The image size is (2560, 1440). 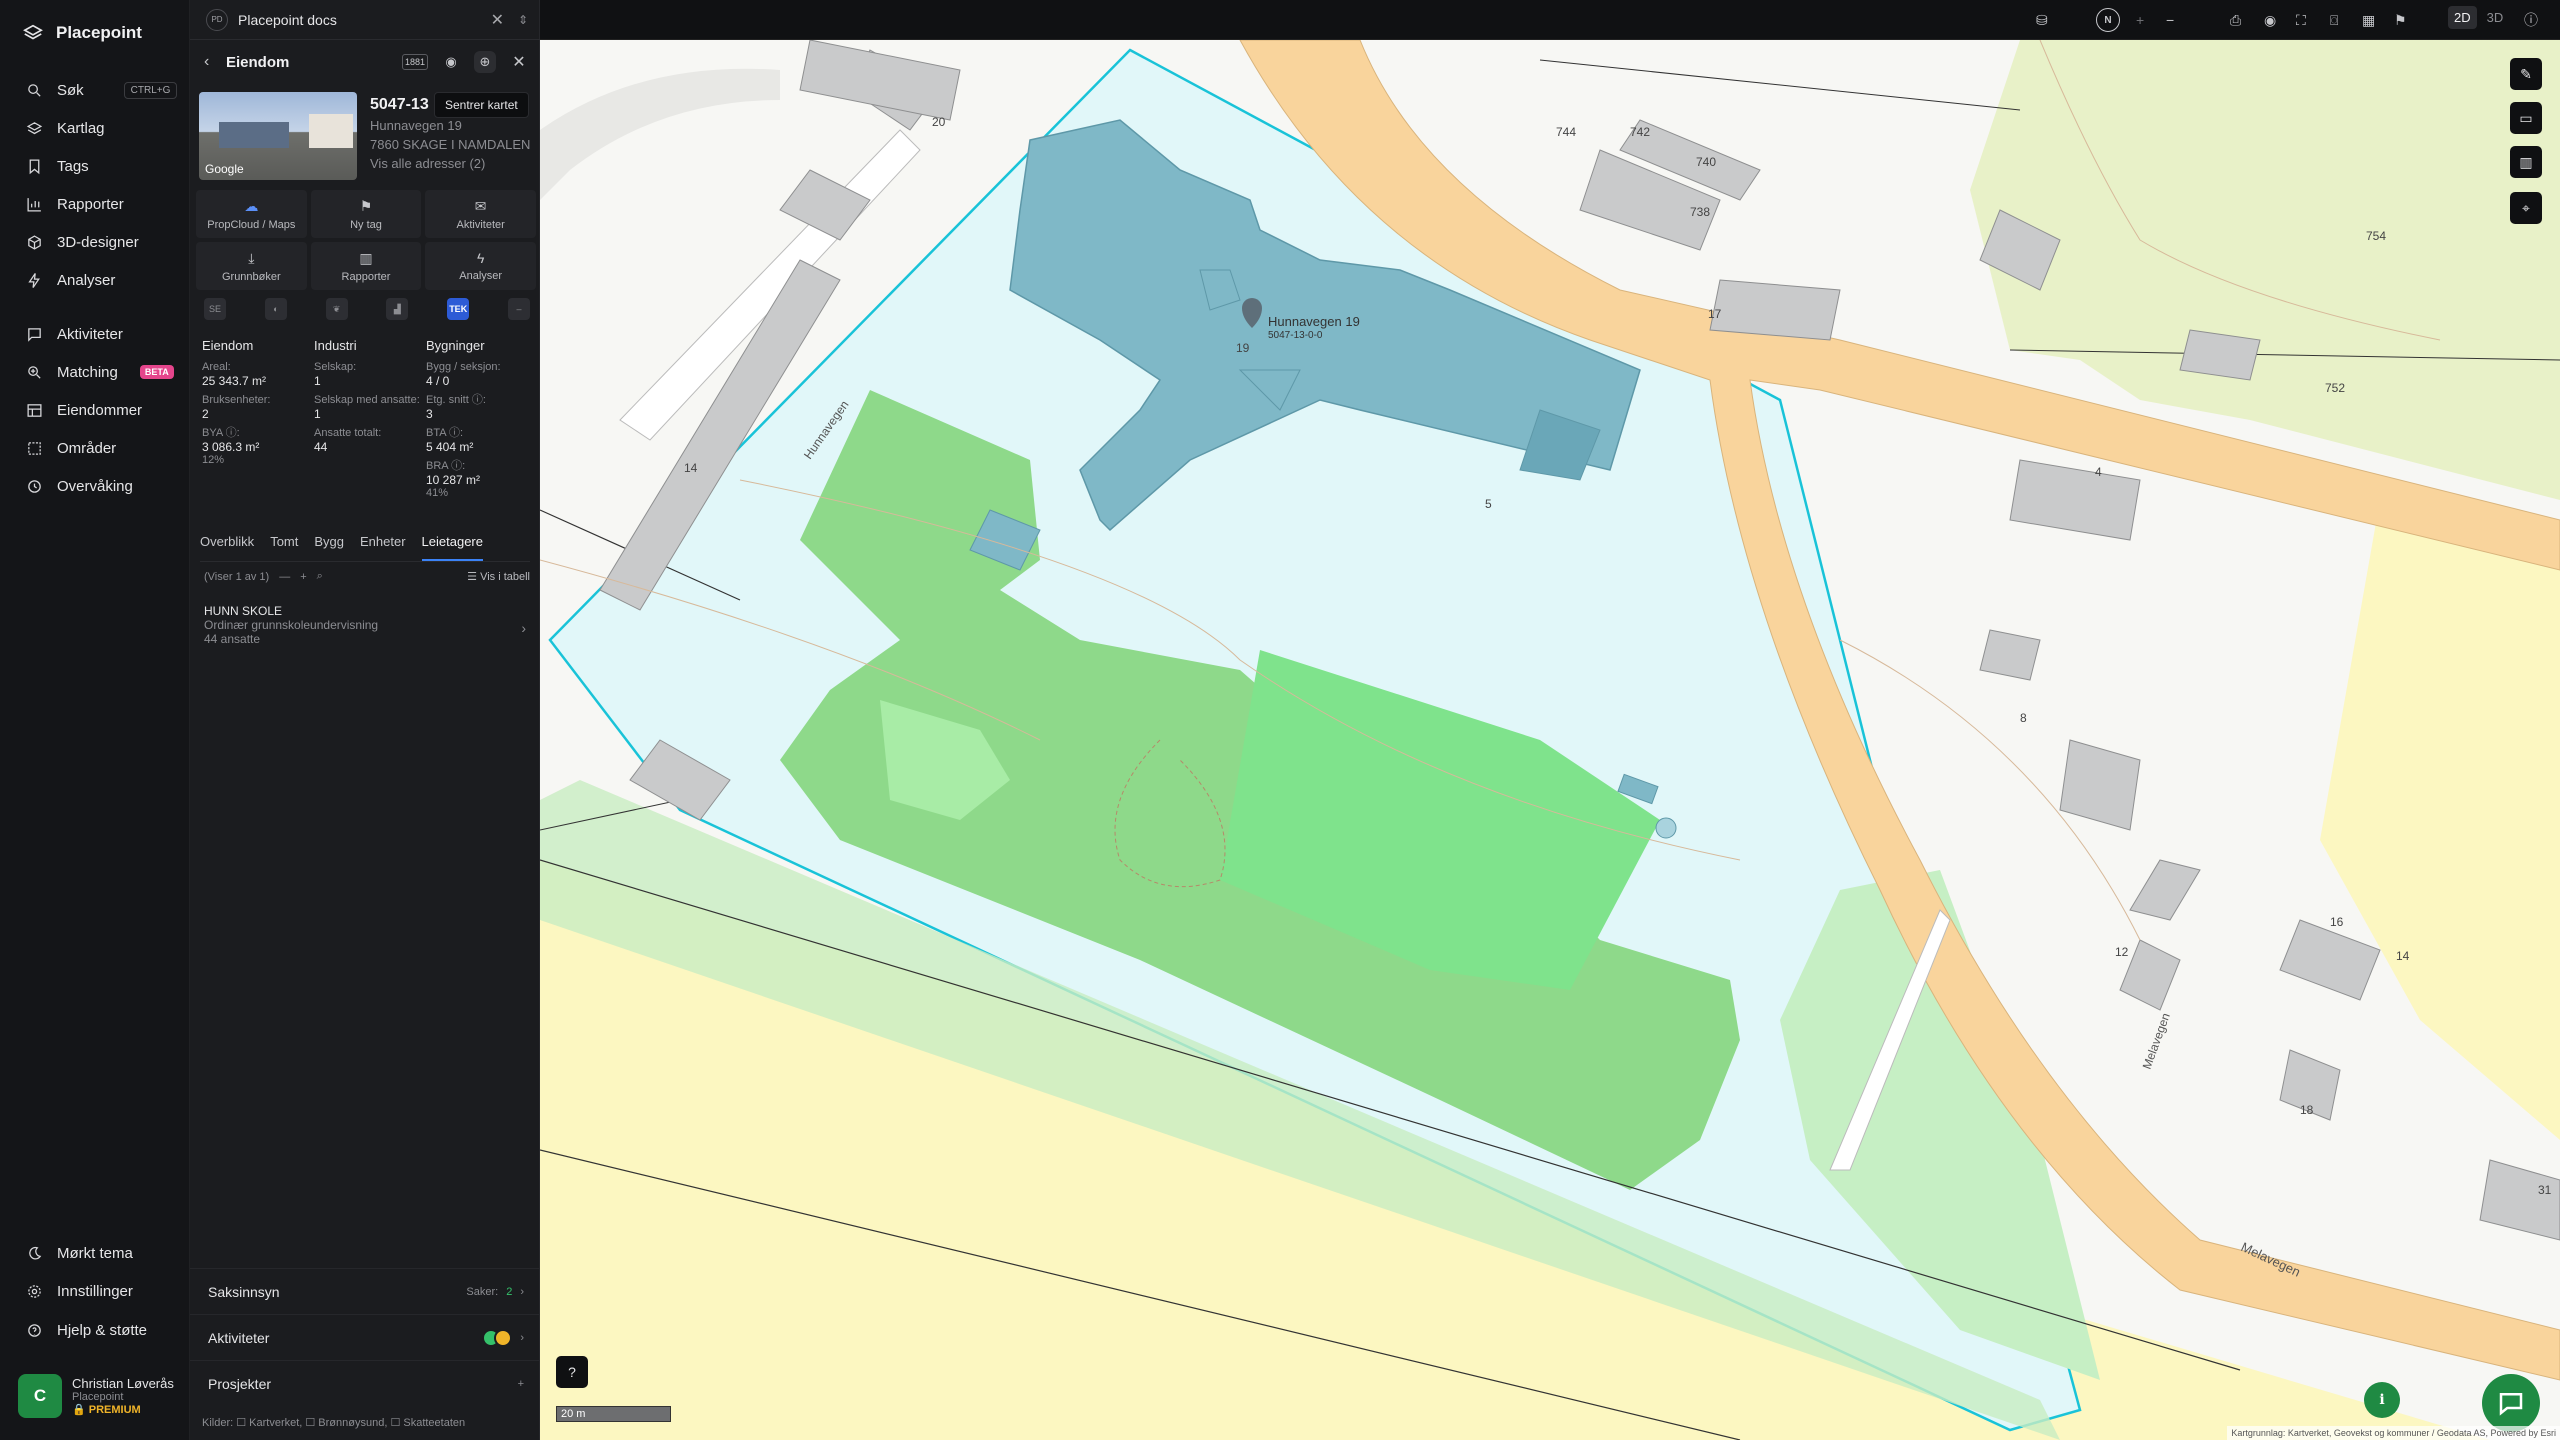 I want to click on grid-icon: ▦, so click(x=2368, y=20).